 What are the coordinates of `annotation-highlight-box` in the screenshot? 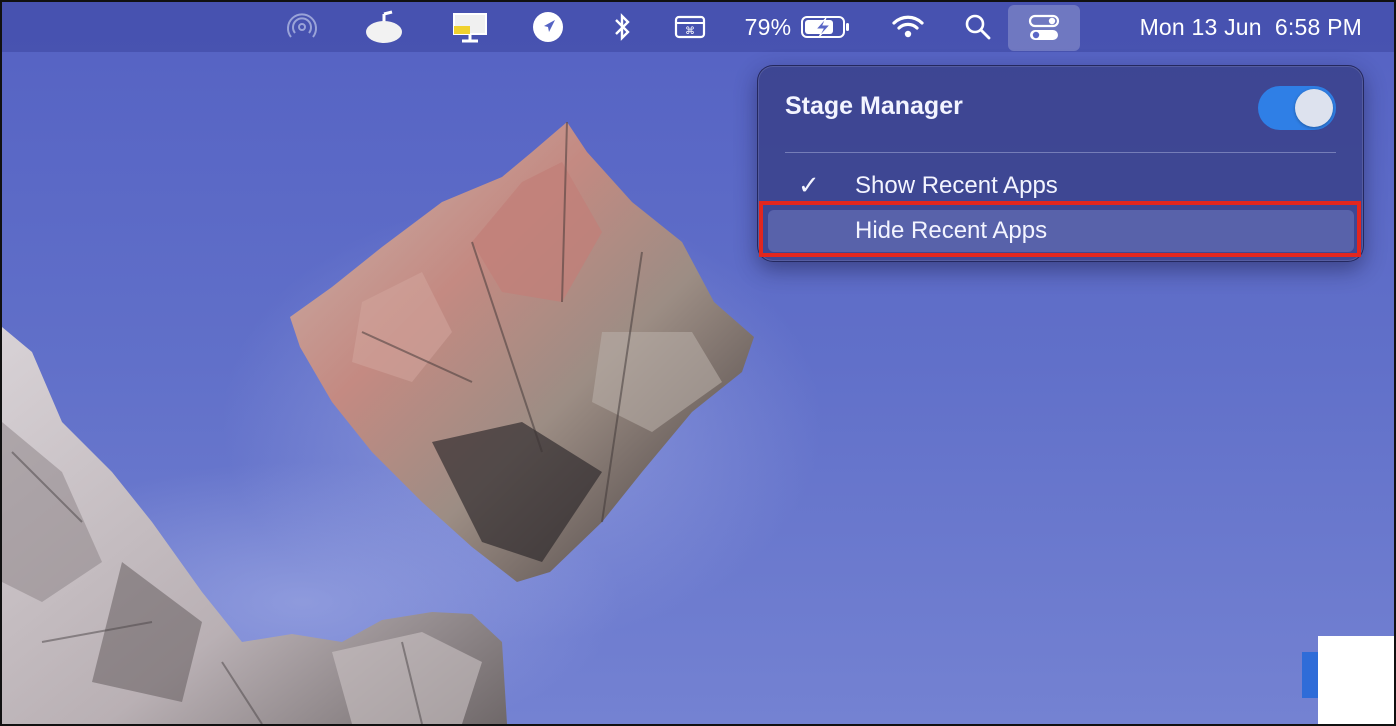 It's located at (1060, 229).